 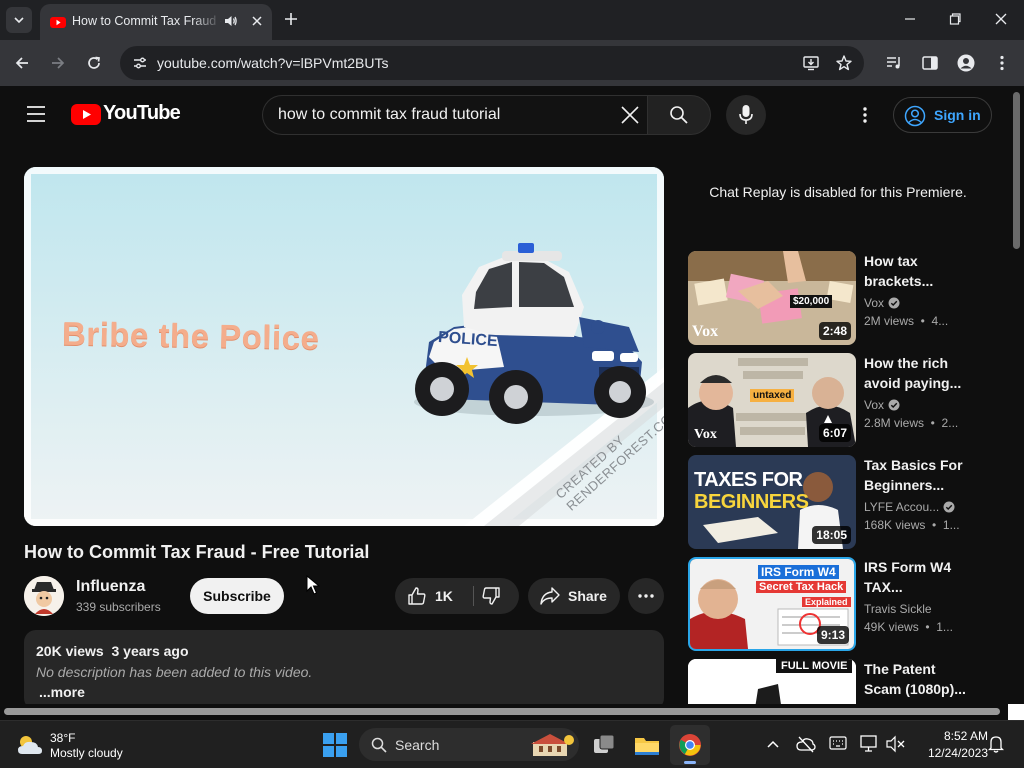 I want to click on media-controls-icon, so click(x=894, y=63).